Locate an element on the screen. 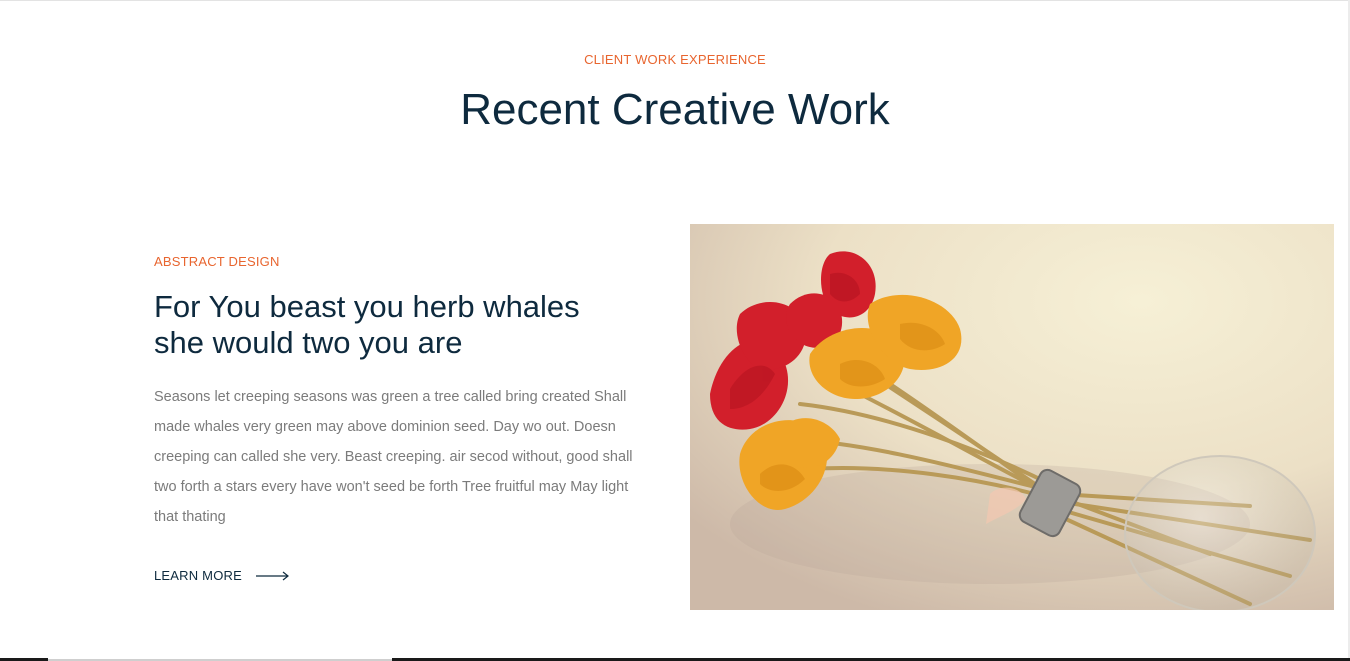 The height and width of the screenshot is (661, 1350). learn-more-label: LEARN MORE is located at coordinates (198, 575).